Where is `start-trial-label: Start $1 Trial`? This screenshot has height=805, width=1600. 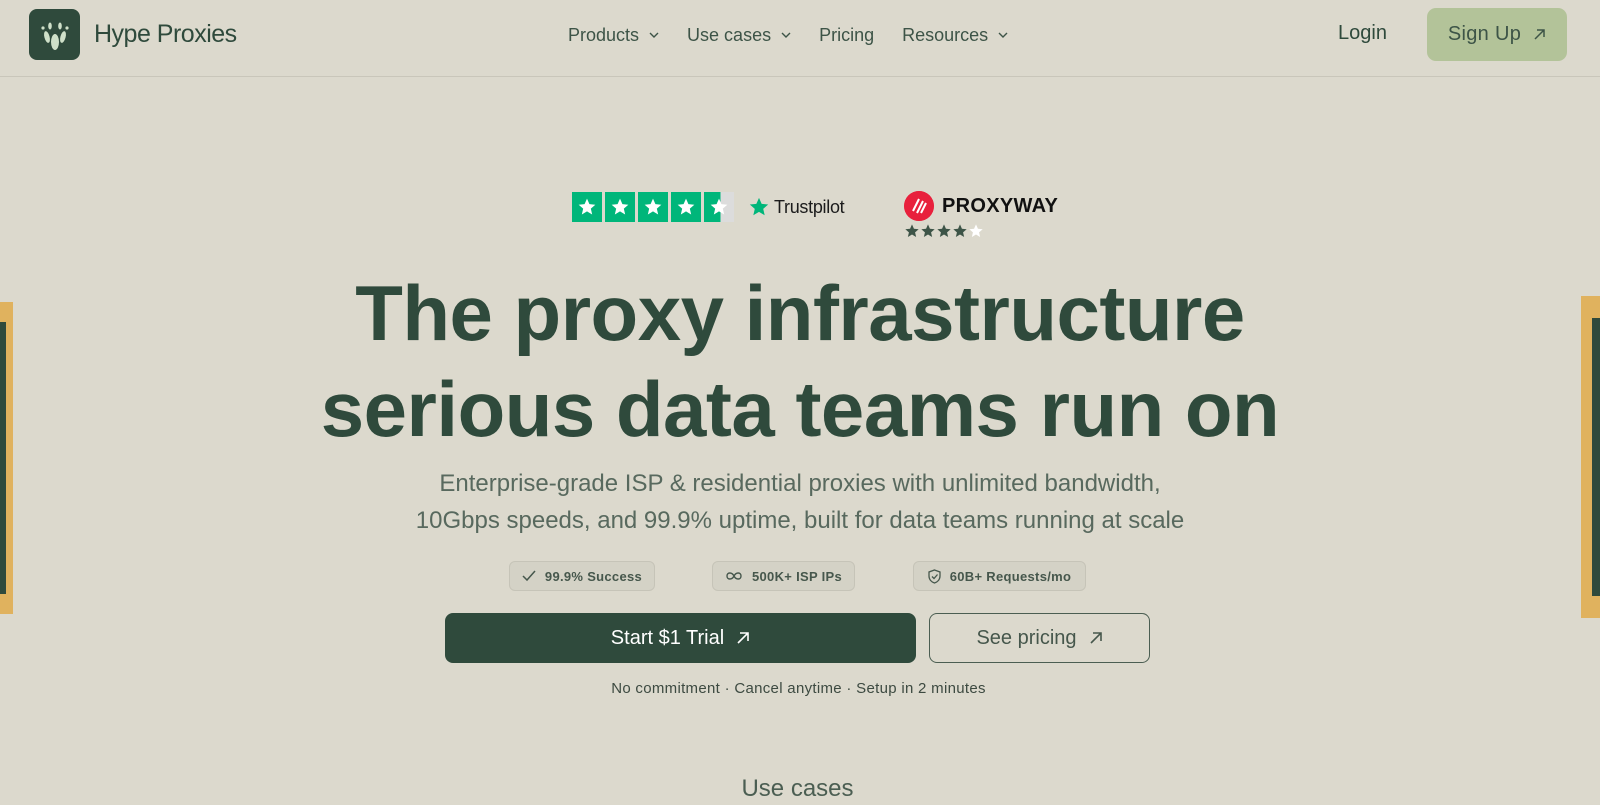
start-trial-label: Start $1 Trial is located at coordinates (667, 637).